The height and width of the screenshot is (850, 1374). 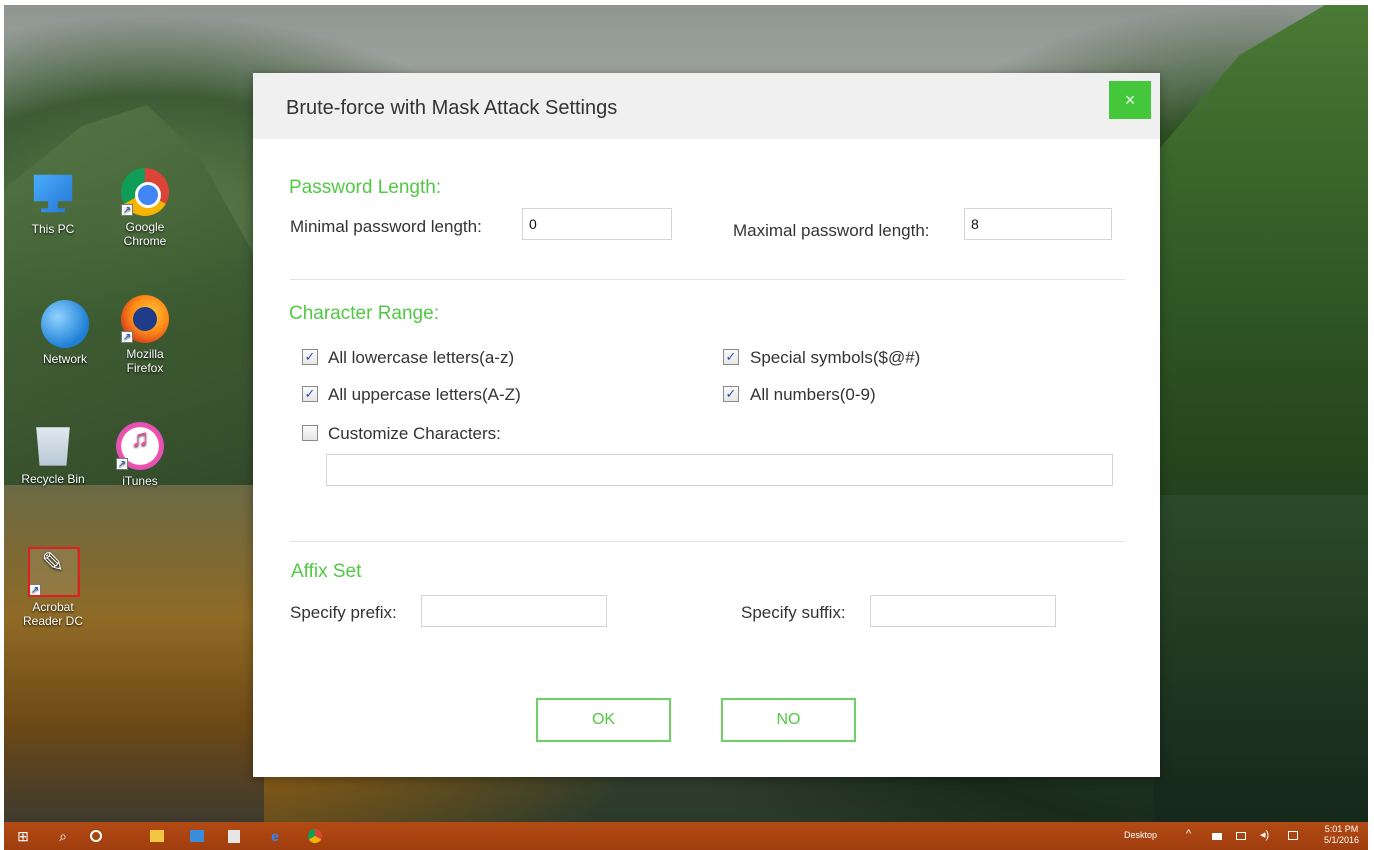 I want to click on desktop-icon-label: Recycle Bin, so click(x=53, y=479).